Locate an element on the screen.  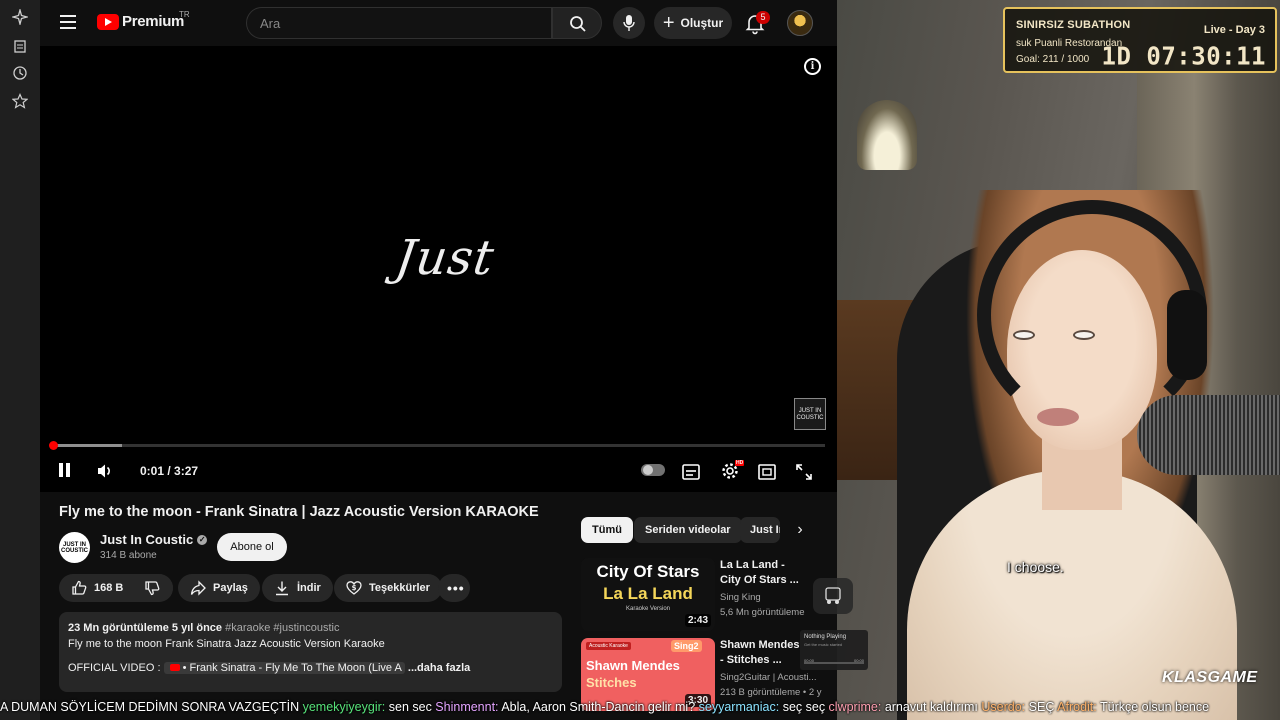
chip-all: Tümü is located at coordinates (607, 530).